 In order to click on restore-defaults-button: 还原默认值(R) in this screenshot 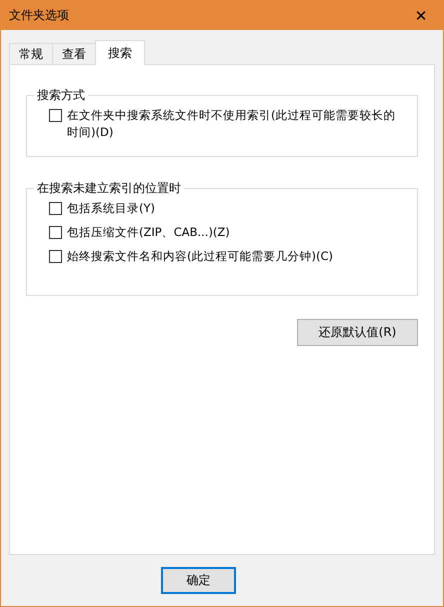, I will do `click(357, 332)`.